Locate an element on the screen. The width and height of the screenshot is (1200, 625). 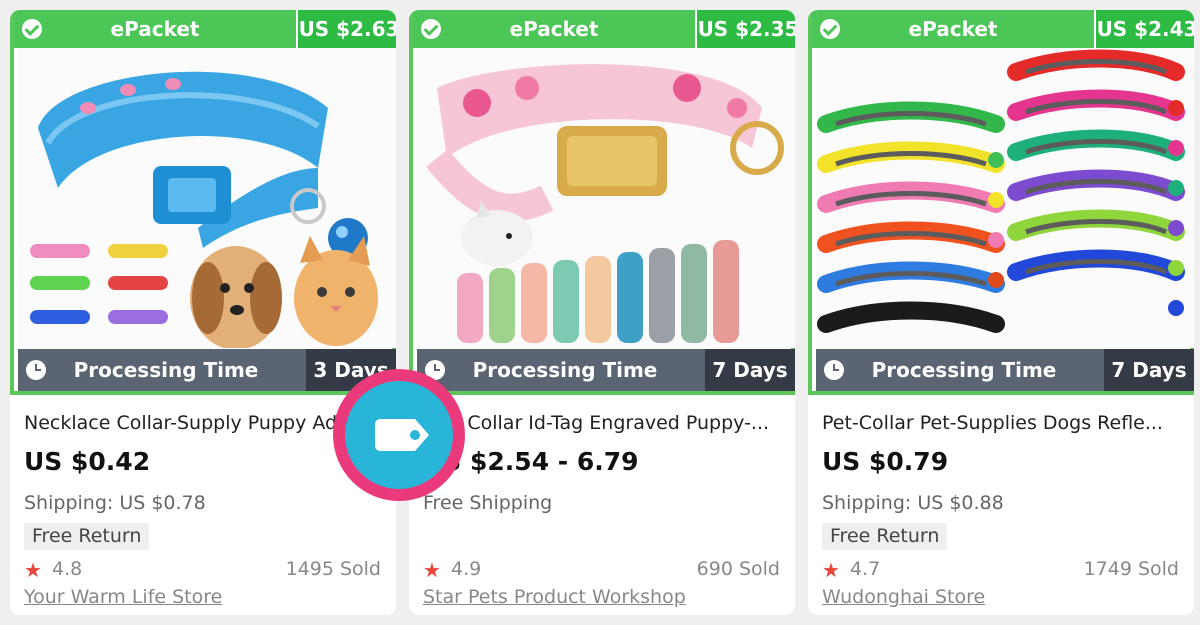
product-rating: 4.9 is located at coordinates (466, 569).